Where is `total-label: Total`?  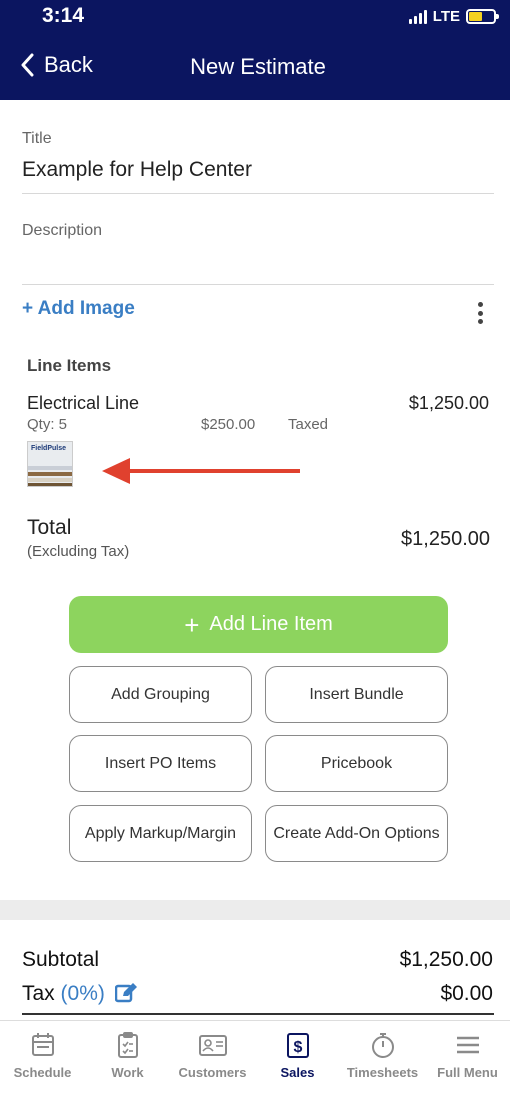
total-label: Total is located at coordinates (49, 527).